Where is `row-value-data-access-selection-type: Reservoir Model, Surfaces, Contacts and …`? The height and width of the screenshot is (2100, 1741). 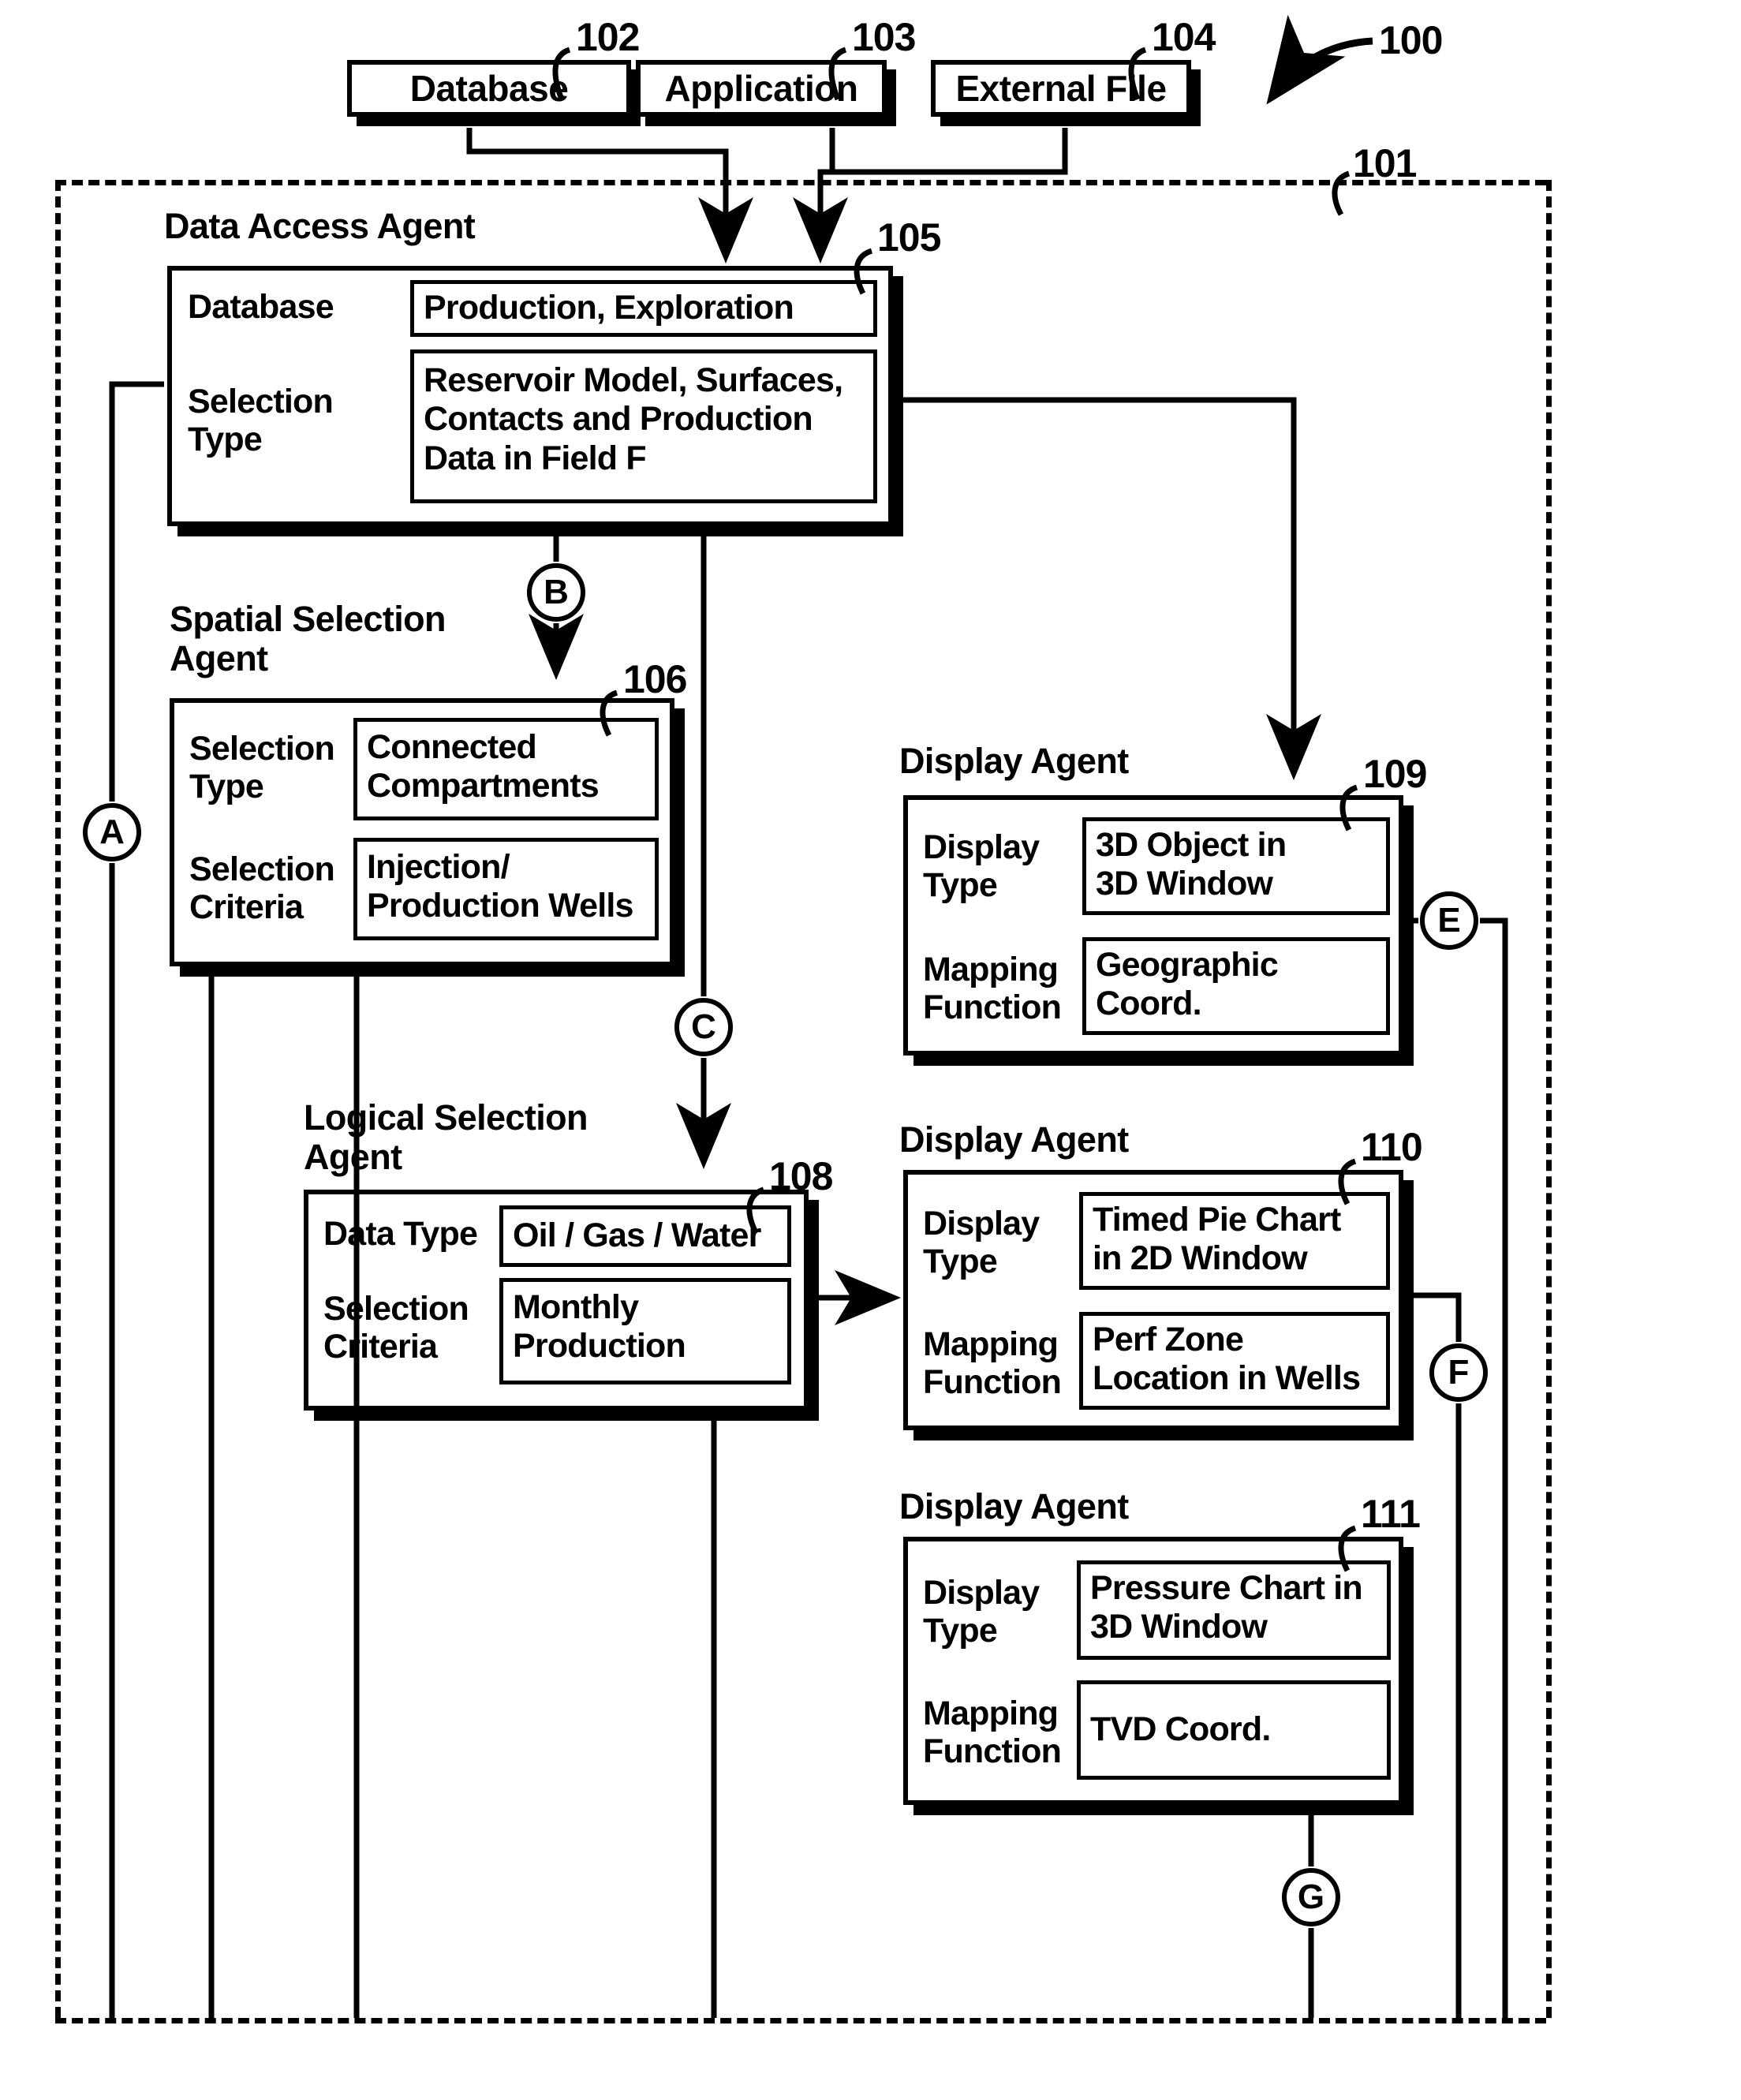 row-value-data-access-selection-type: Reservoir Model, Surfaces, Contacts and … is located at coordinates (643, 426).